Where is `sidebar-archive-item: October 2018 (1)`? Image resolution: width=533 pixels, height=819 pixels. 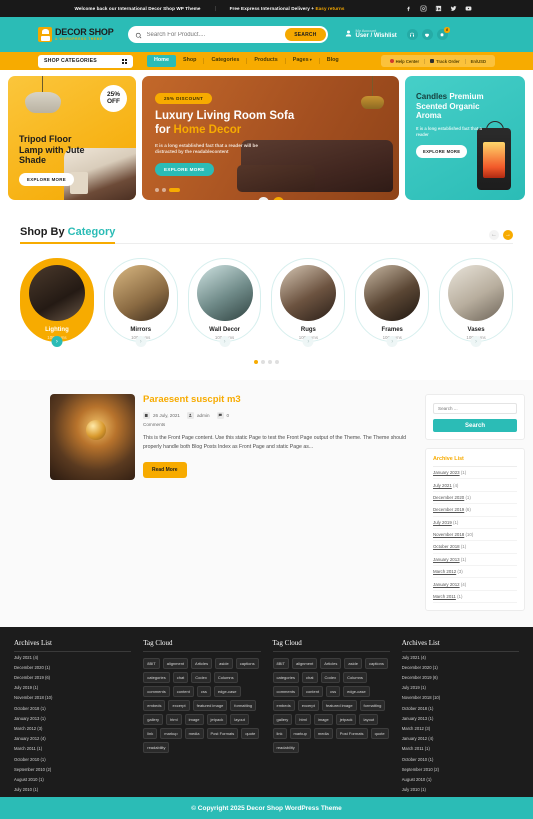 sidebar-archive-item: October 2018 (1) is located at coordinates (475, 547).